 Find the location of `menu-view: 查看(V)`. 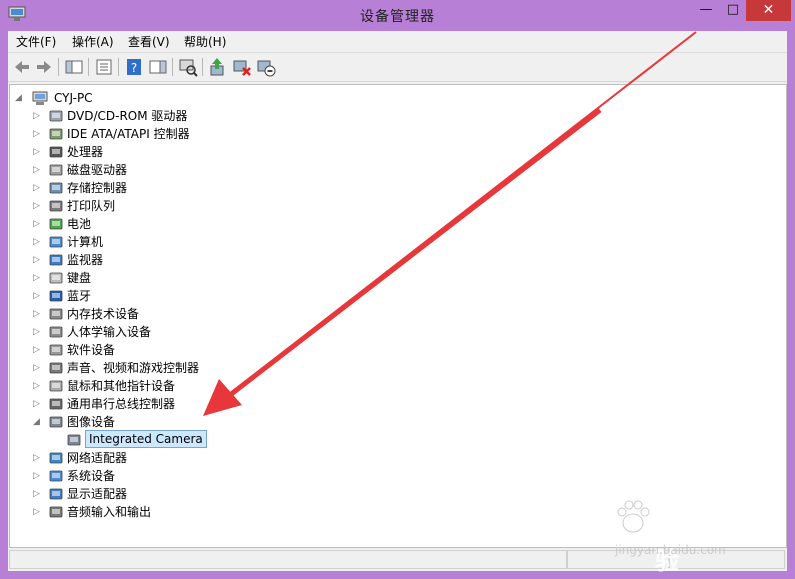

menu-view: 查看(V) is located at coordinates (149, 41).